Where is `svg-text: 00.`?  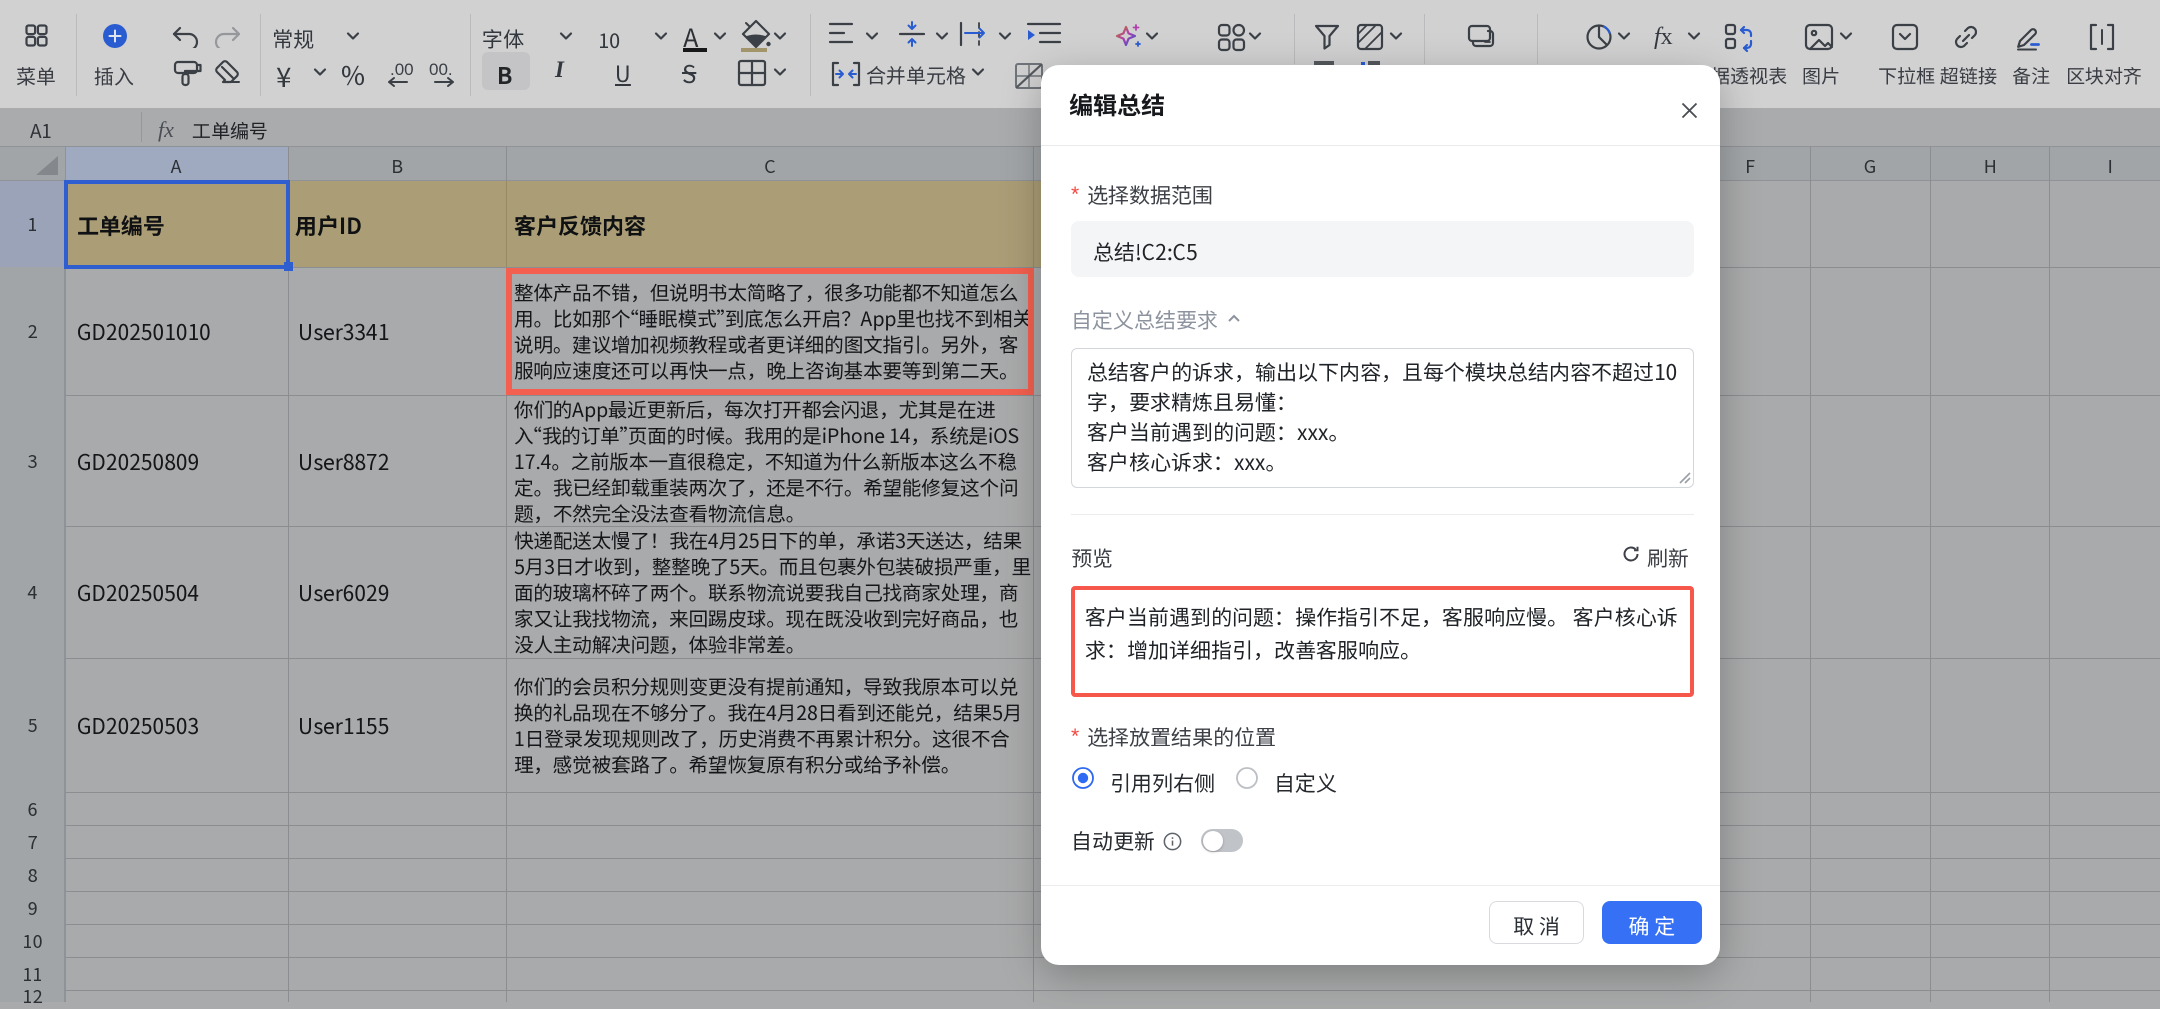
svg-text: 00. is located at coordinates (441, 69).